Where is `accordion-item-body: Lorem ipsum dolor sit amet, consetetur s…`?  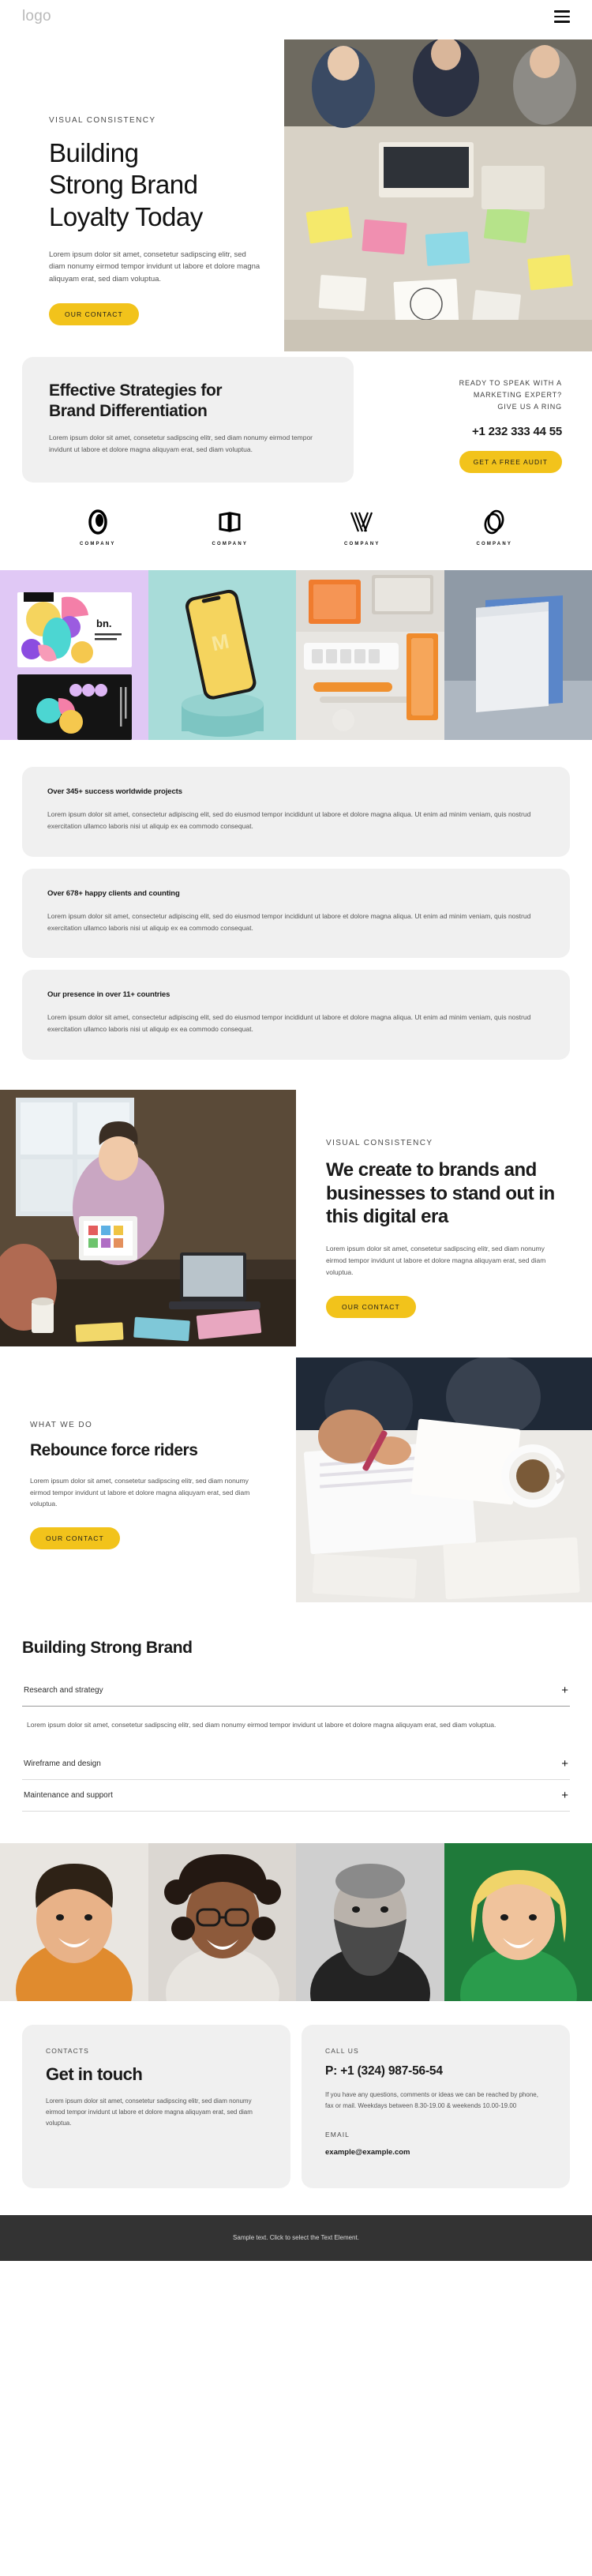
accordion-item-body: Lorem ipsum dolor sit amet, consetetur s… is located at coordinates (261, 1724).